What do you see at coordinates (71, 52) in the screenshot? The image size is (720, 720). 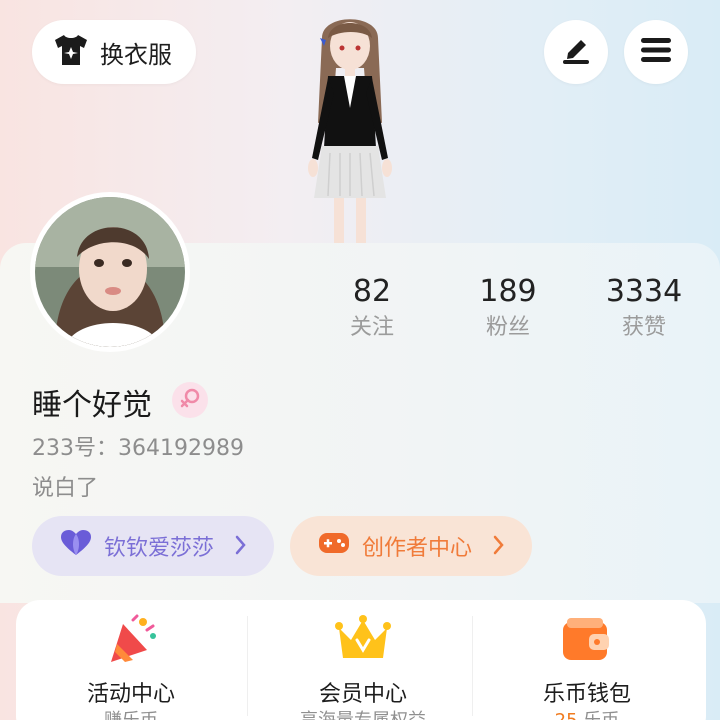 I see `tshirt-icon` at bounding box center [71, 52].